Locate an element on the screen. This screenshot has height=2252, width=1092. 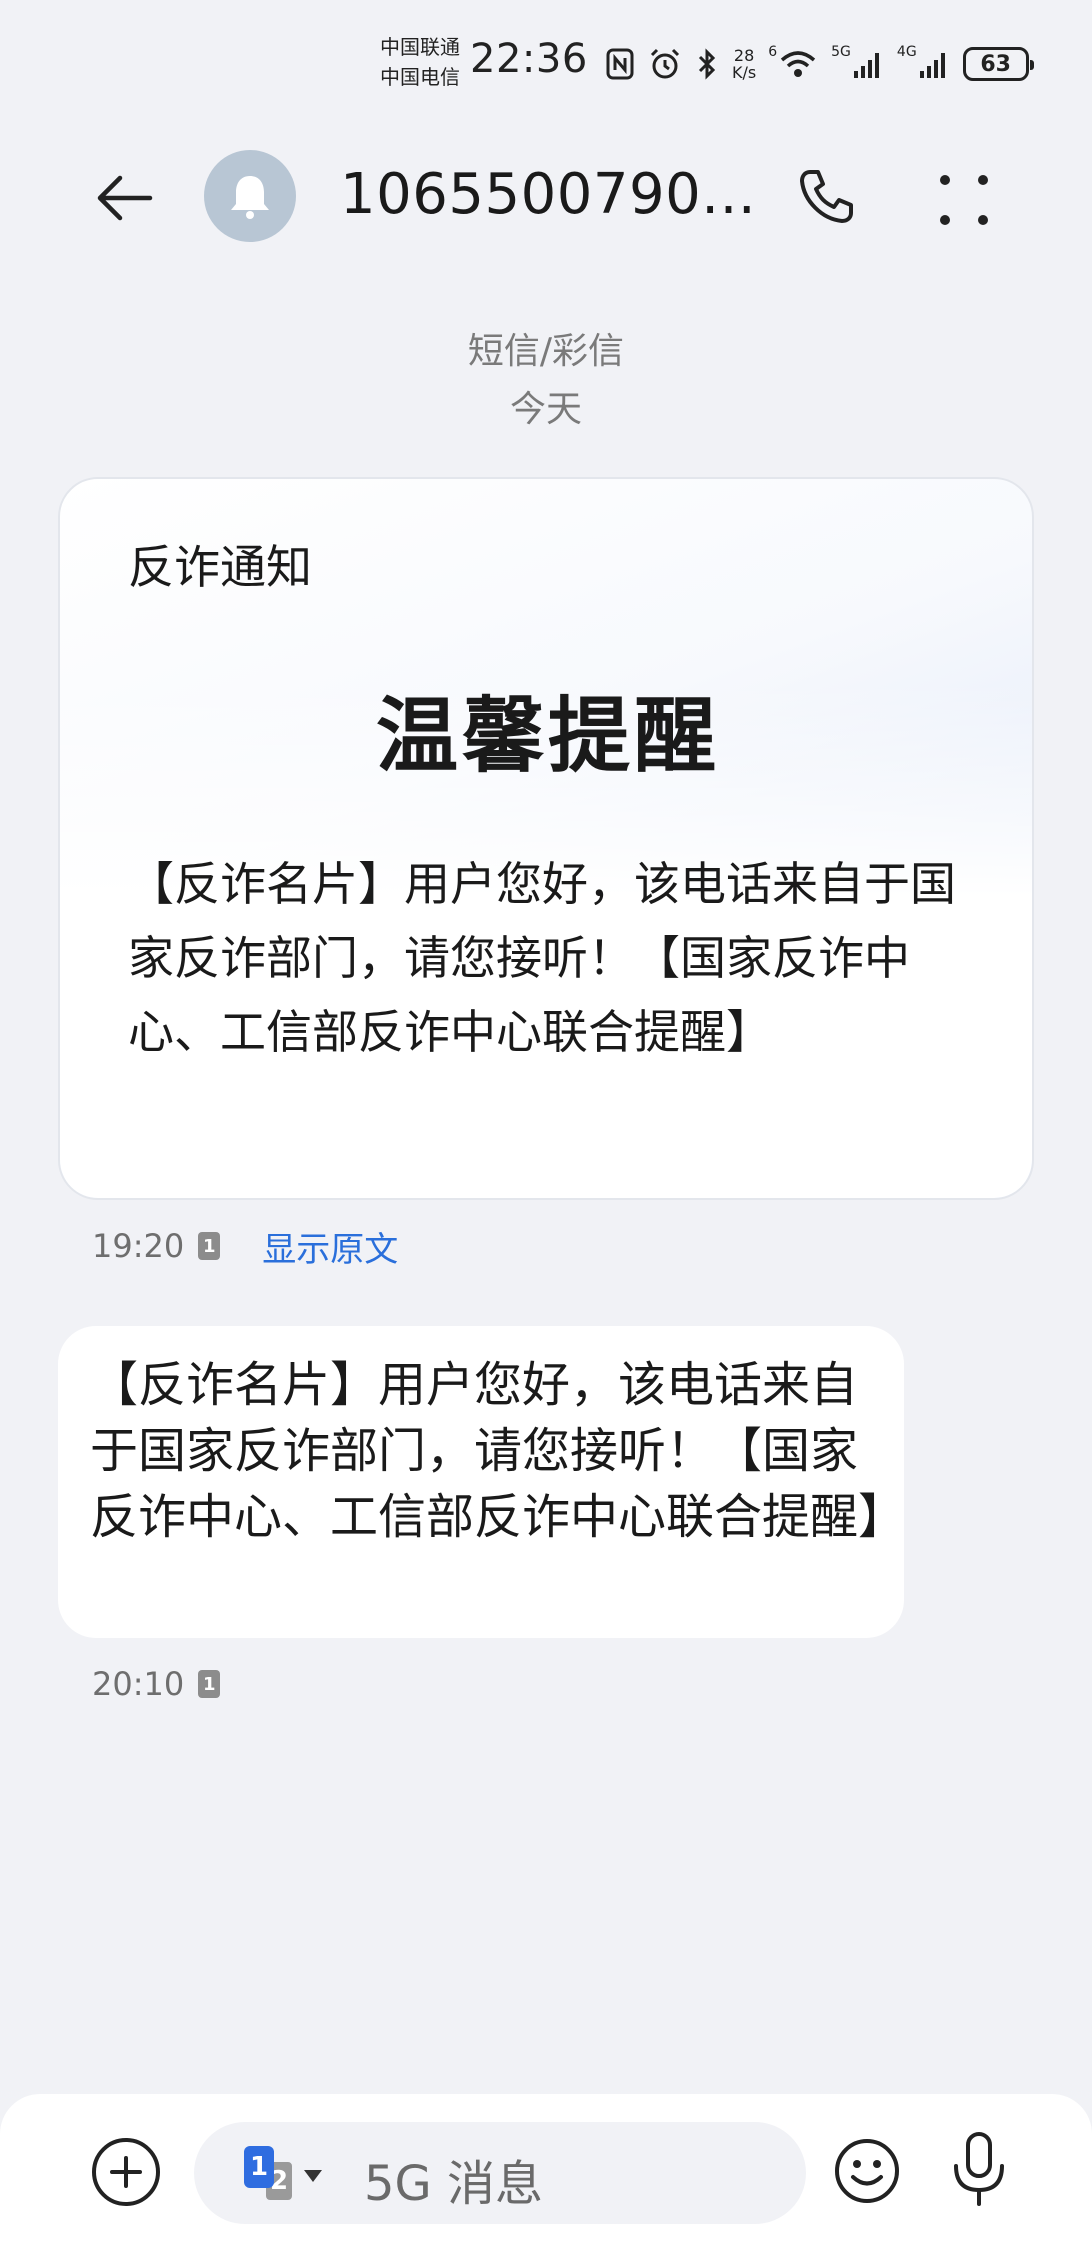
battery-icon: 63 is located at coordinates (998, 64).